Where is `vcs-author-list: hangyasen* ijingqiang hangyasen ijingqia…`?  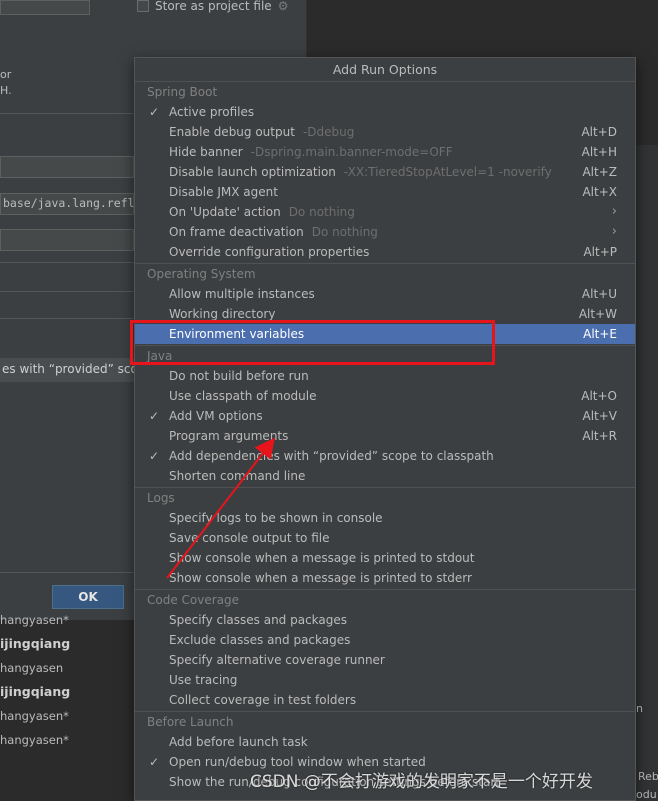
vcs-author-list: hangyasen* ijingqiang hangyasen ijingqia… is located at coordinates (67, 680).